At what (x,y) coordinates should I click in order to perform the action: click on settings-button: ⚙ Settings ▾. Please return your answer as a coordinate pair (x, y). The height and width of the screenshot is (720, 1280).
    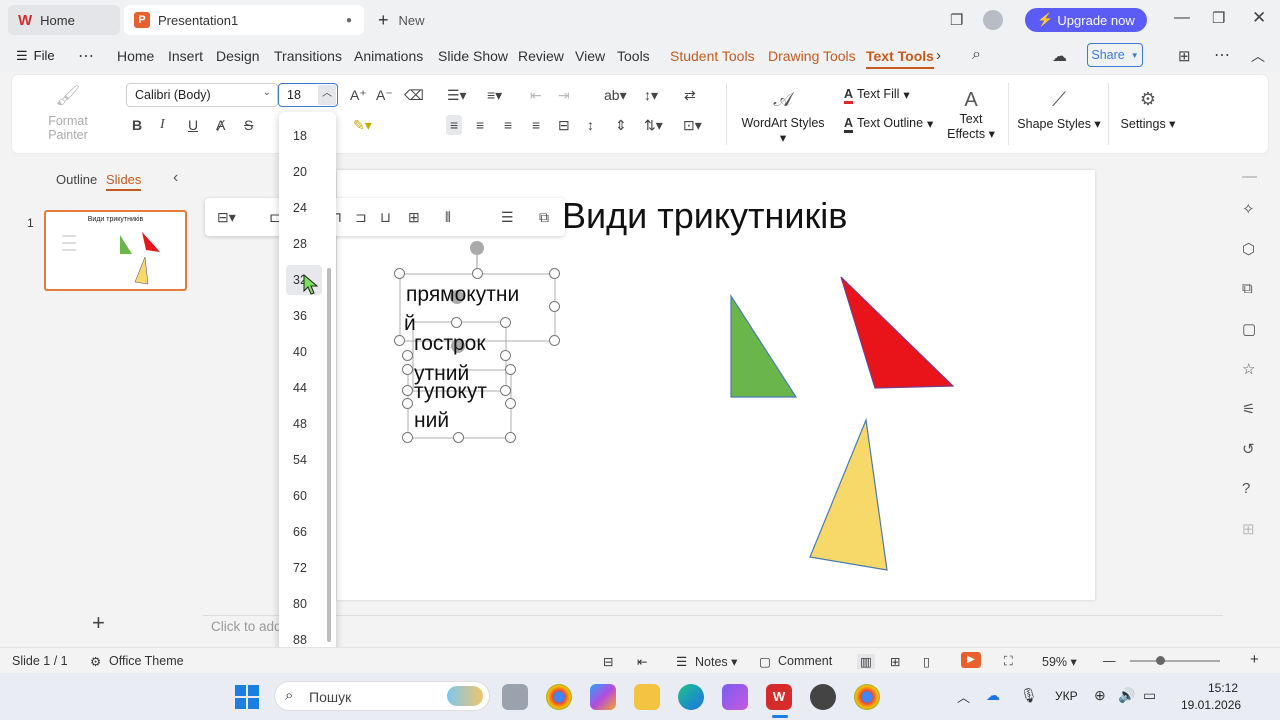
    Looking at the image, I should click on (1148, 110).